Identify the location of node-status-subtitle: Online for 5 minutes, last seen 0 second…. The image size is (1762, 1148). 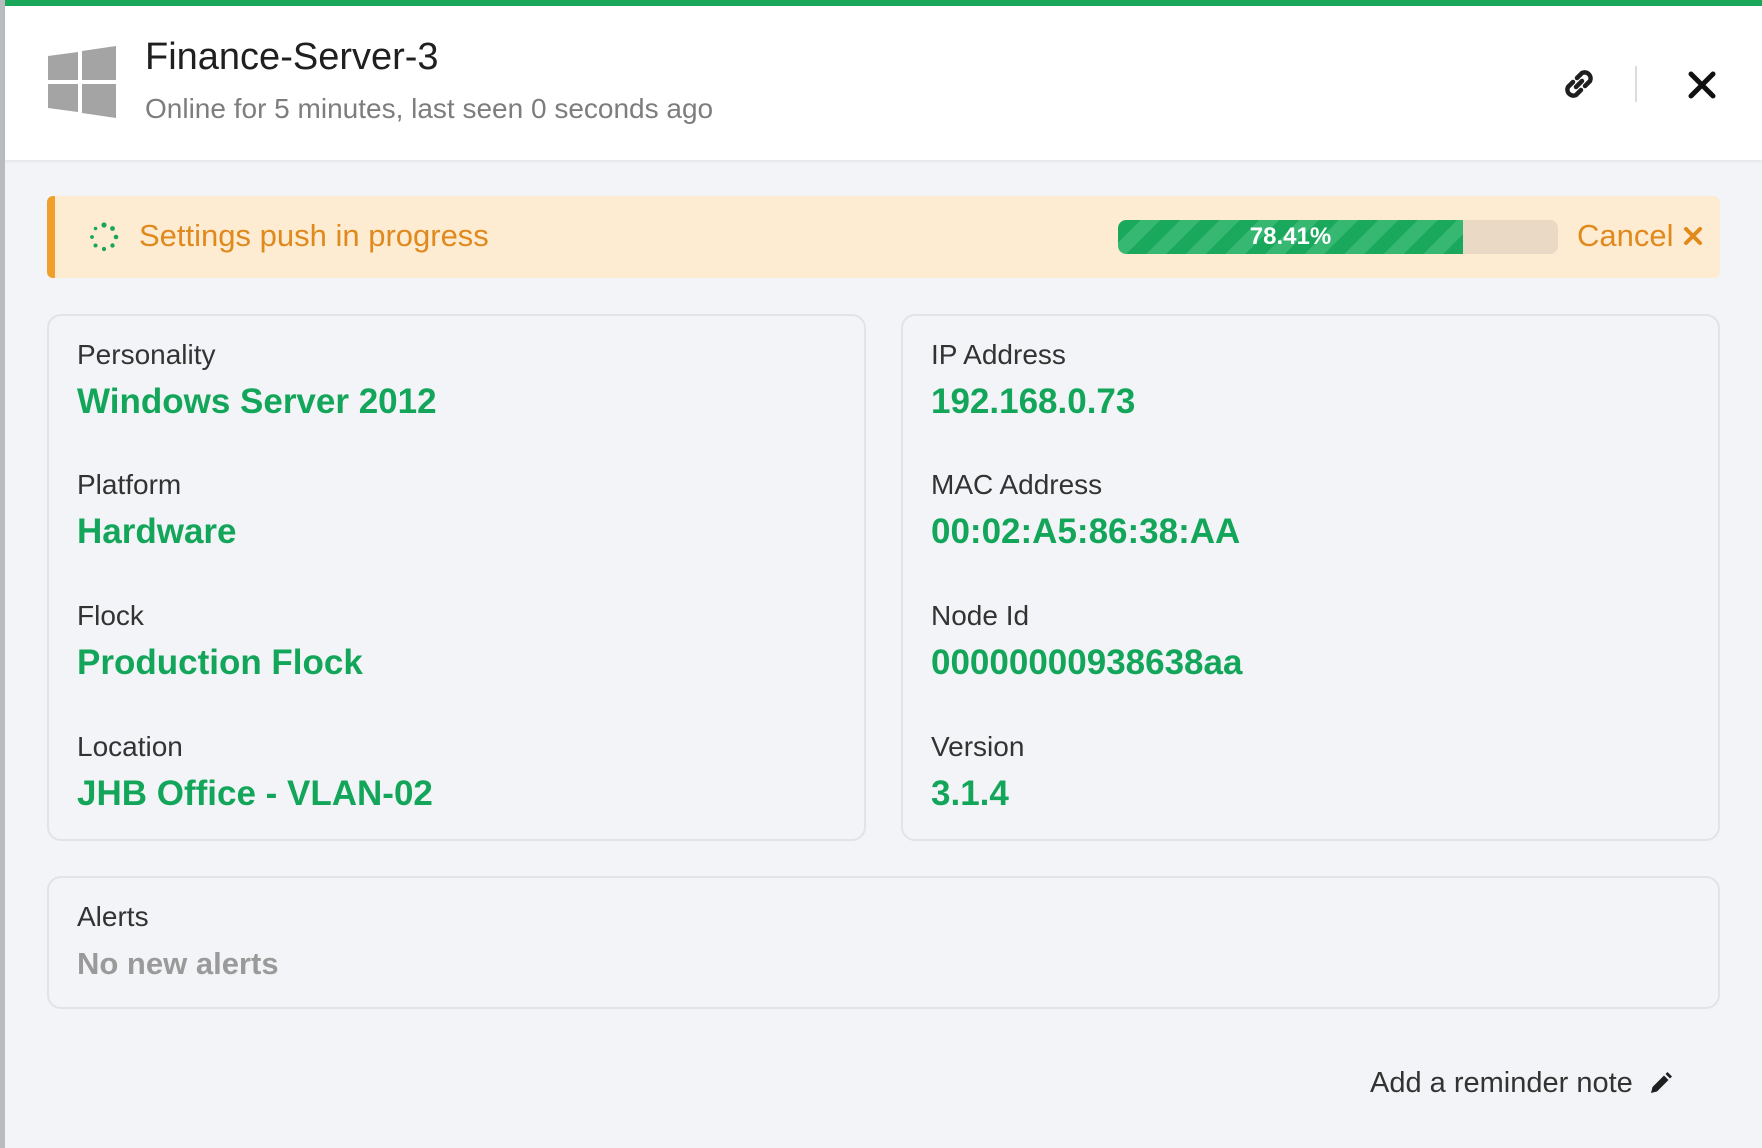
(429, 108).